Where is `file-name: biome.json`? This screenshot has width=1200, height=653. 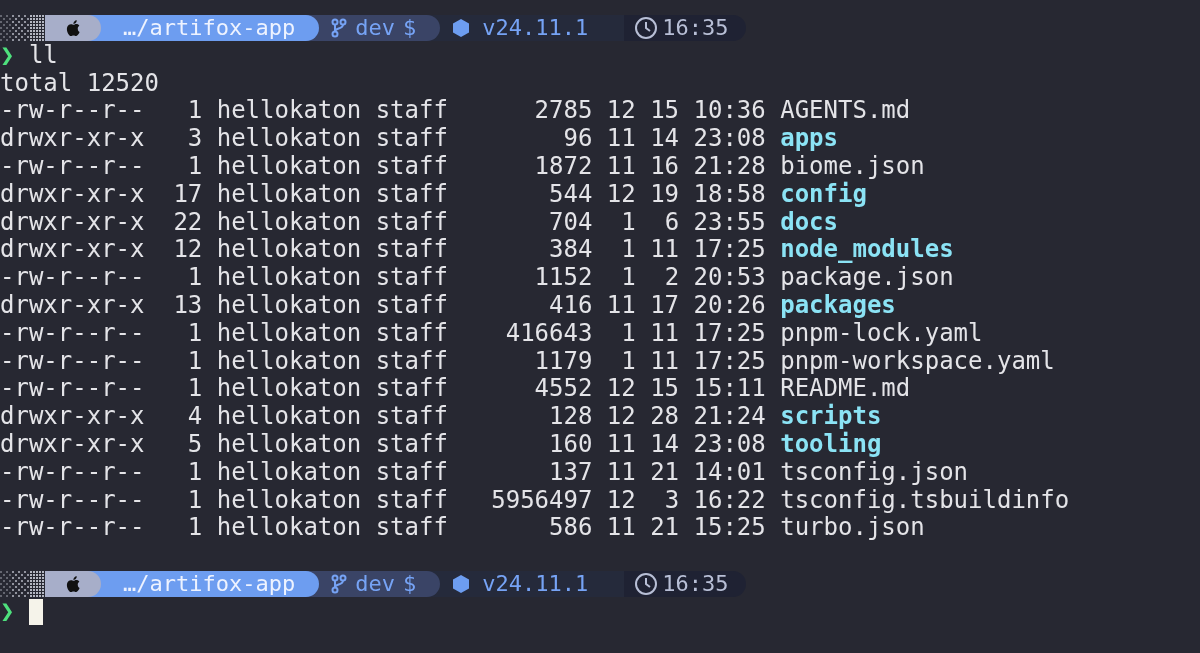 file-name: biome.json is located at coordinates (852, 167).